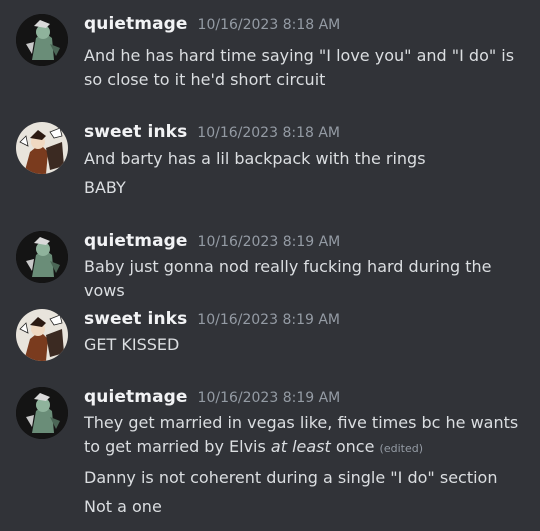 Image resolution: width=540 pixels, height=531 pixels. Describe the element at coordinates (401, 448) in the screenshot. I see `edited-label: (edited)` at that location.